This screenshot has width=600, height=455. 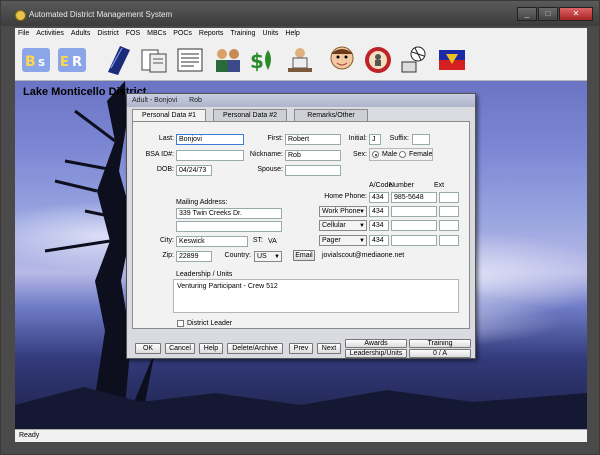 What do you see at coordinates (148, 348) in the screenshot?
I see `ok-button: OK` at bounding box center [148, 348].